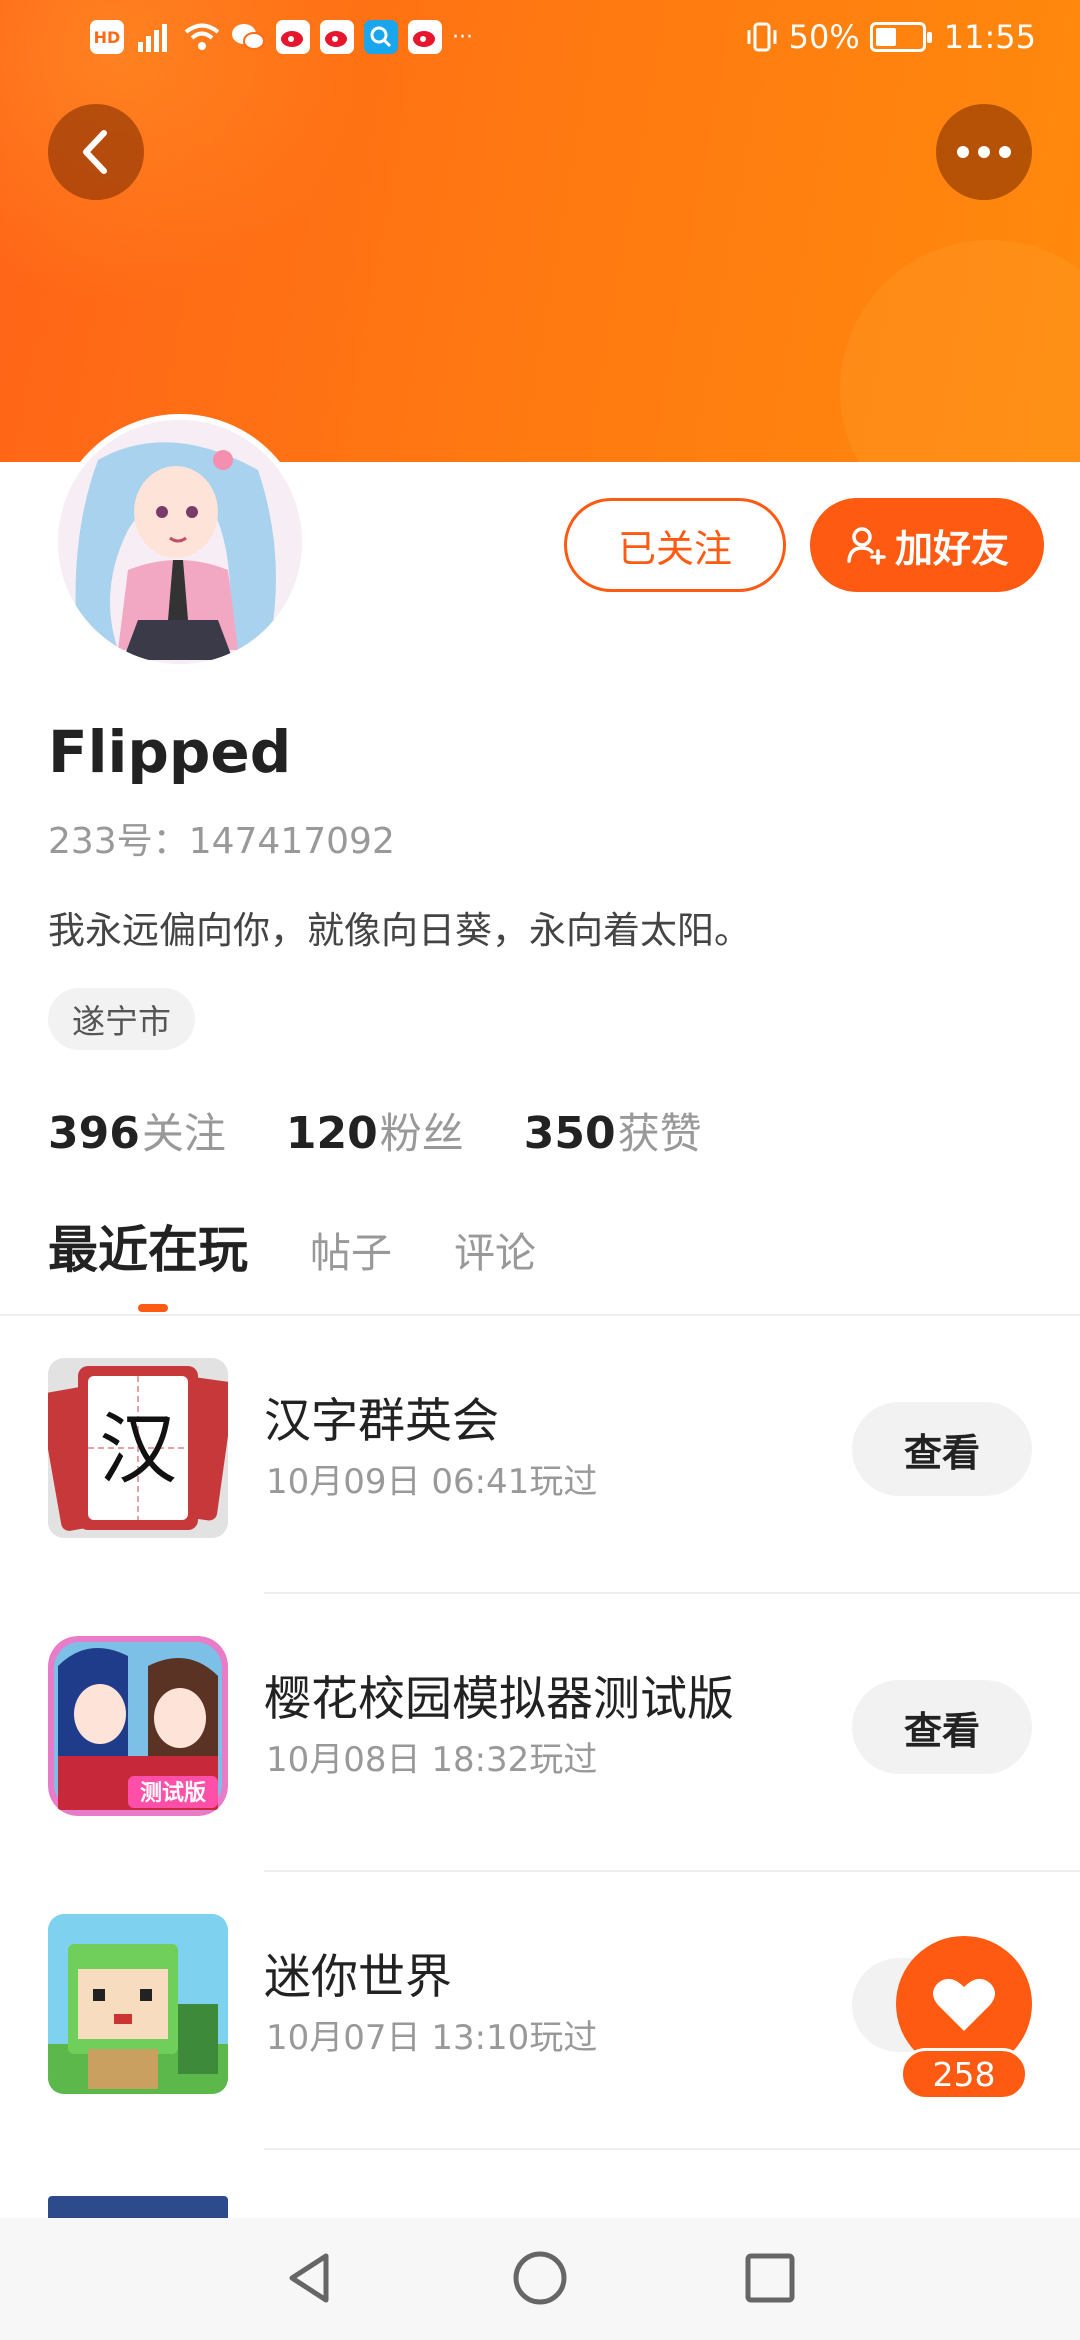  What do you see at coordinates (381, 37) in the screenshot?
I see `search-app-icon` at bounding box center [381, 37].